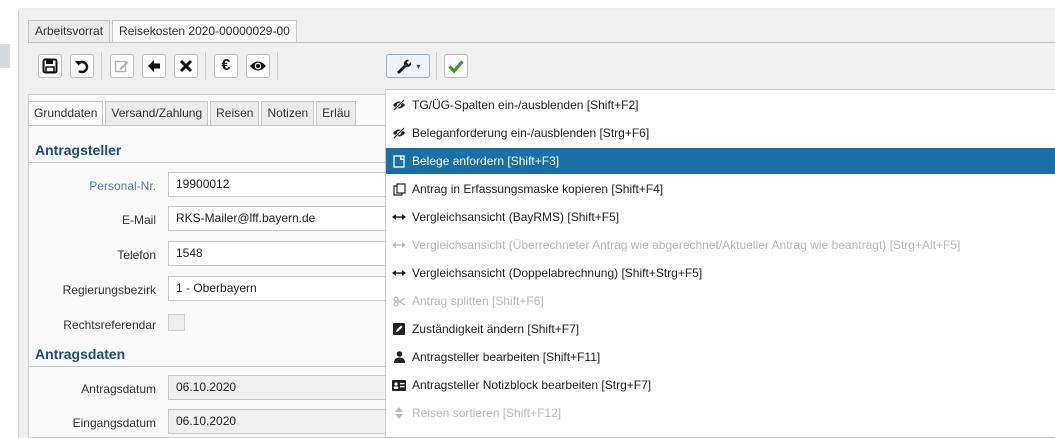  Describe the element at coordinates (720, 329) in the screenshot. I see `menu-item-zustaendigkeit: Zuständigkeit ändern [Shift+F7]` at that location.